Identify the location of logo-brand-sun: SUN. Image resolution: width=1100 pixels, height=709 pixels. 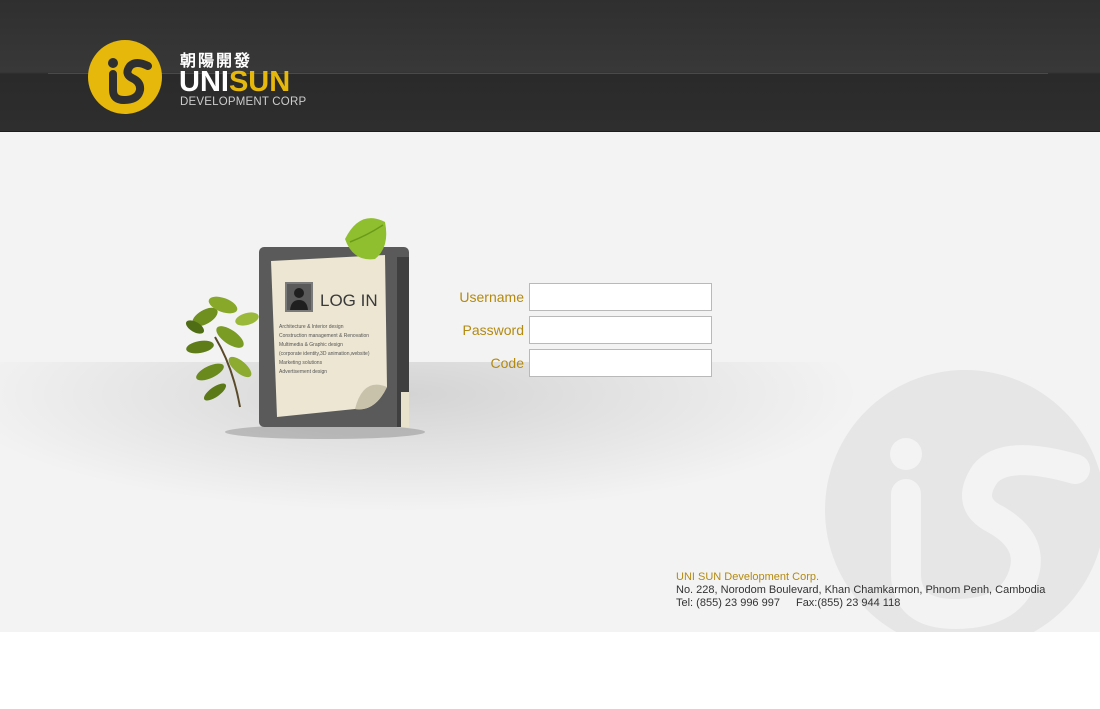
(259, 82).